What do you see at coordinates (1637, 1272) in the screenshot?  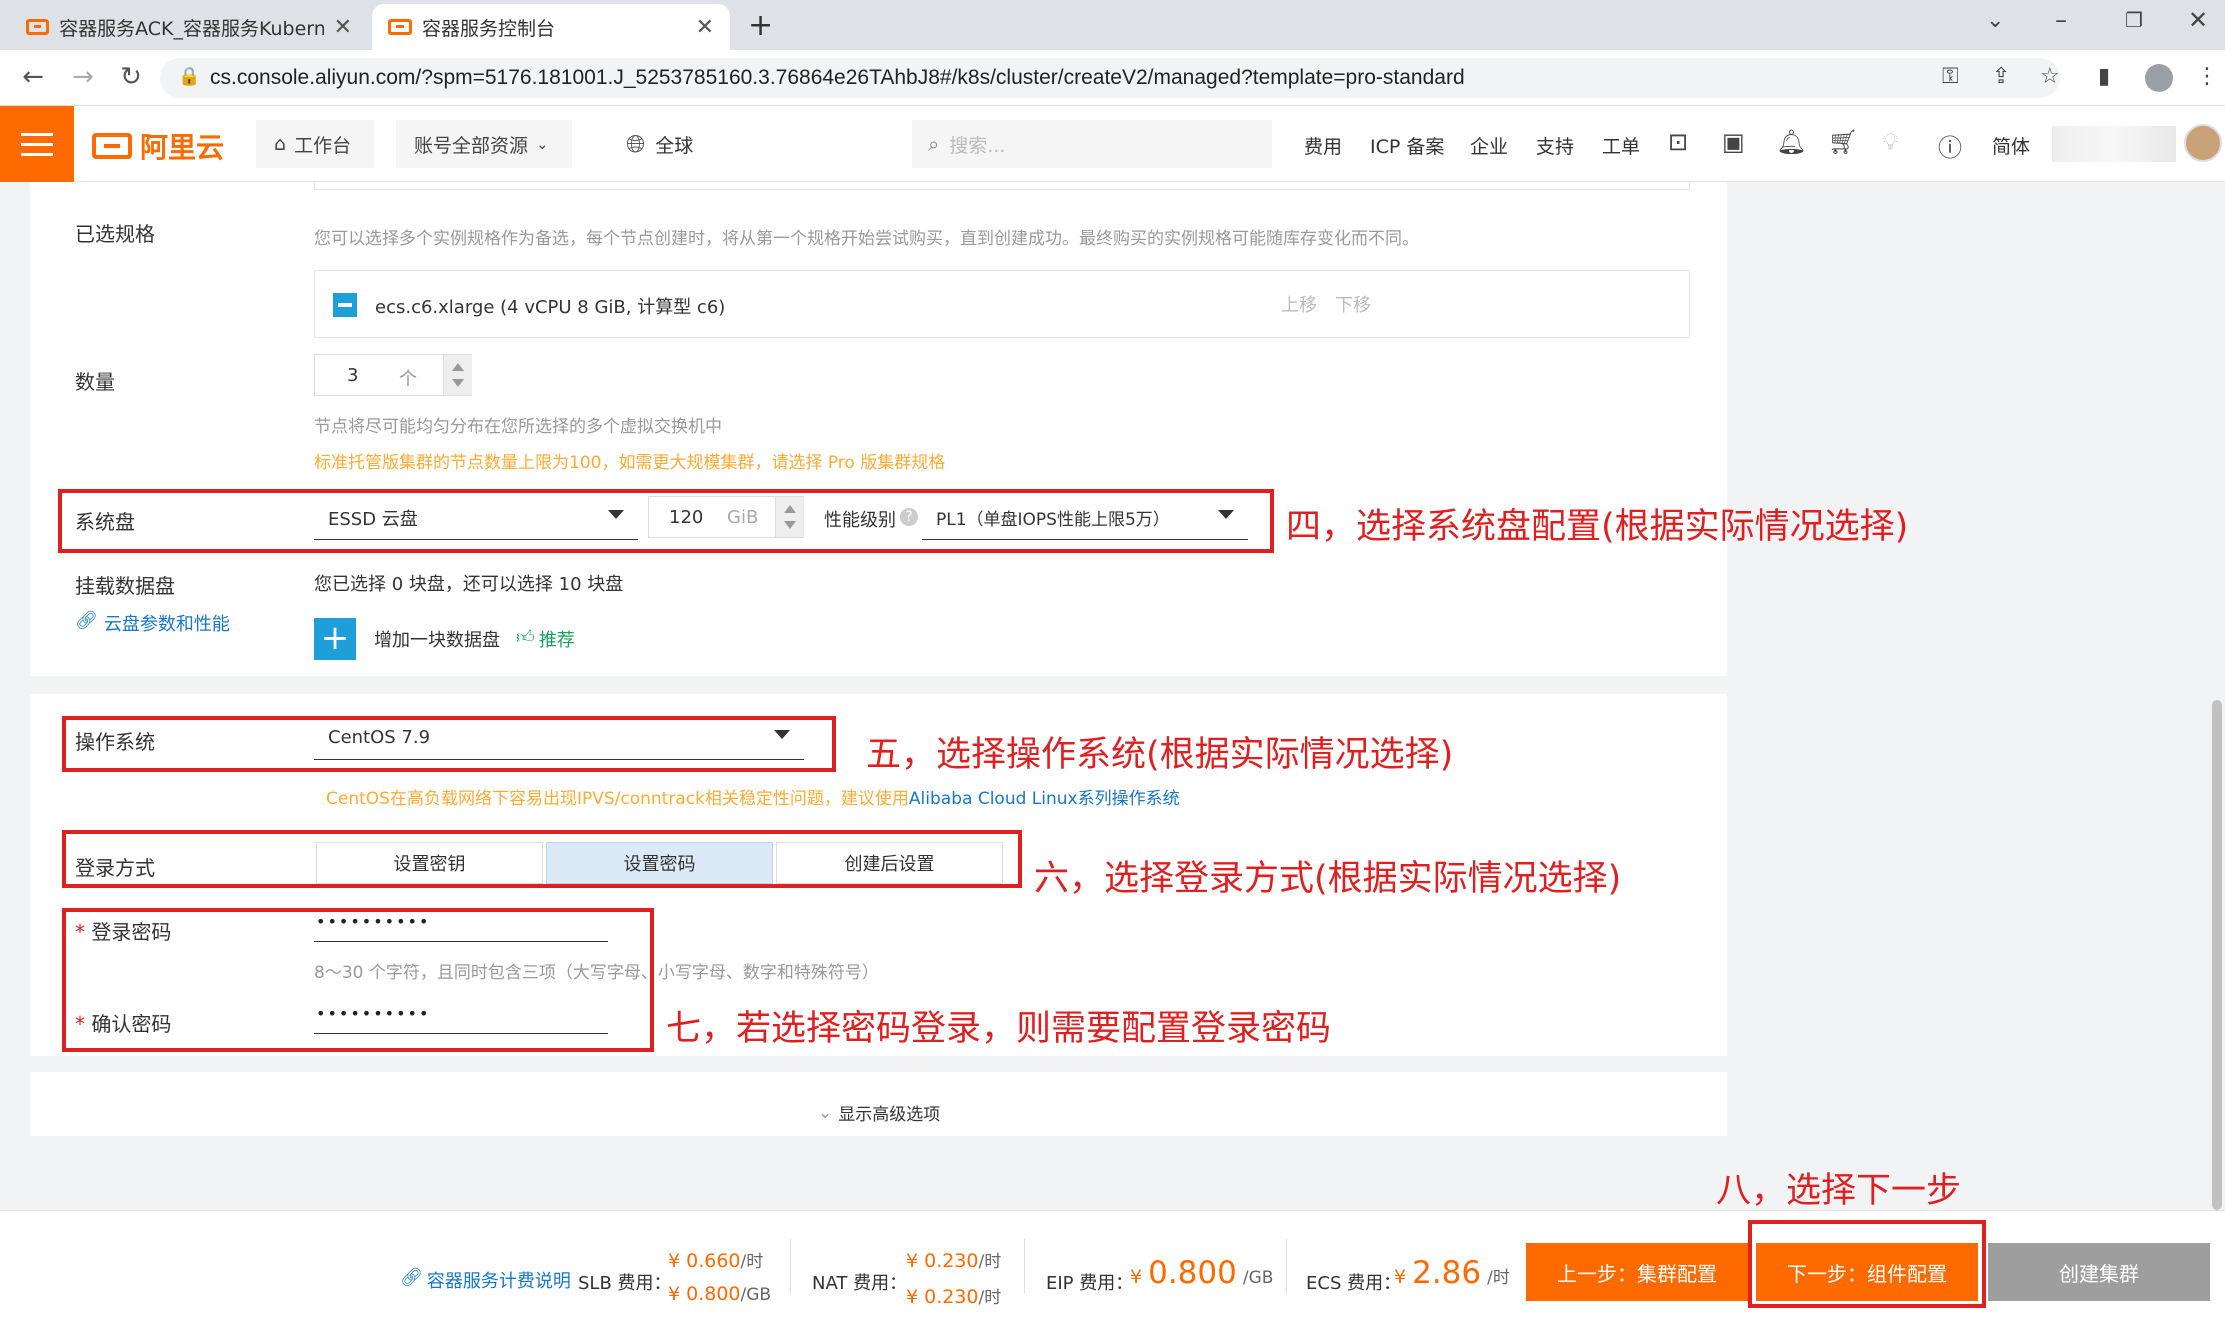 I see `prev-step-button: 上一步：集群配置` at bounding box center [1637, 1272].